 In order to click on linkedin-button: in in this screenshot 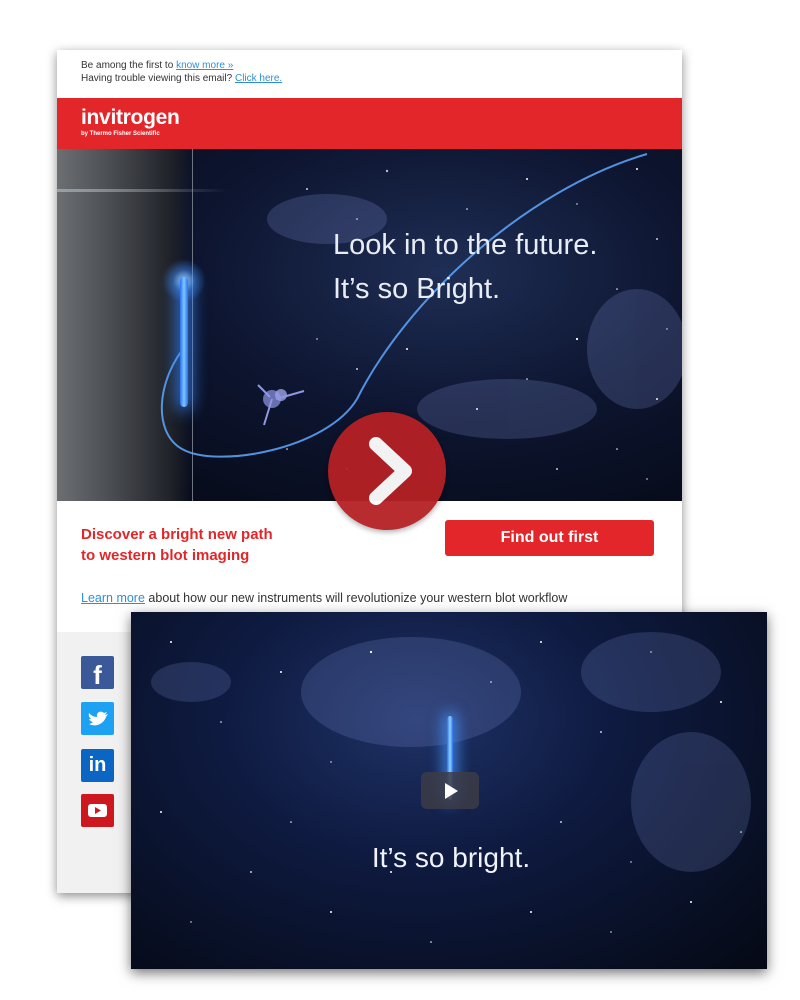, I will do `click(97, 765)`.